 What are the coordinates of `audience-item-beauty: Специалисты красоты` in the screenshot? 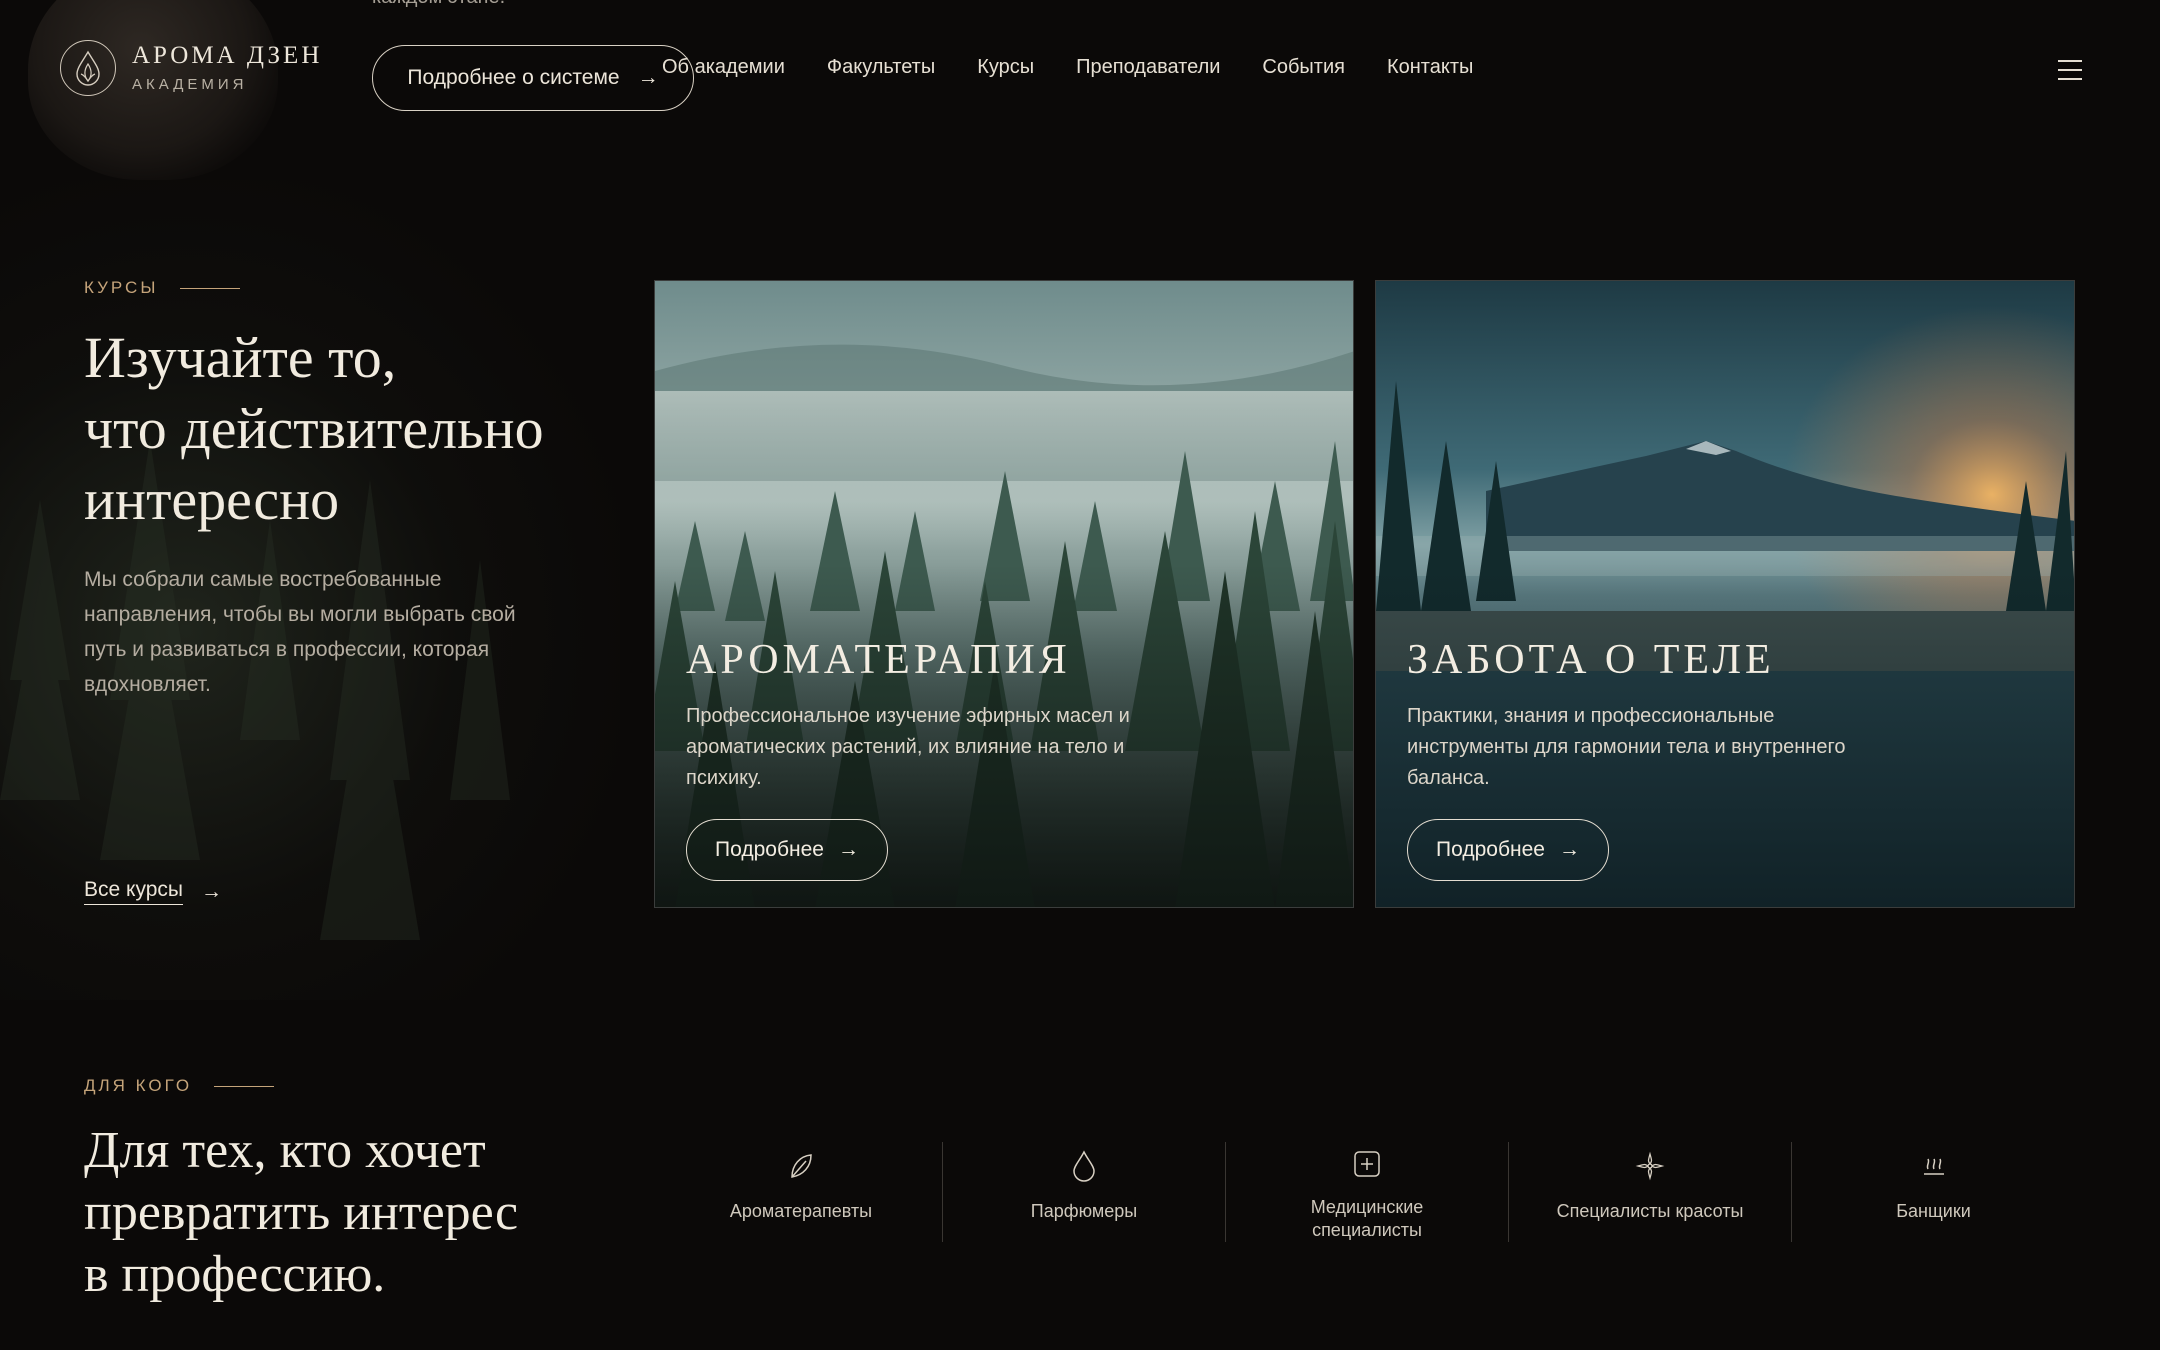 It's located at (1650, 1192).